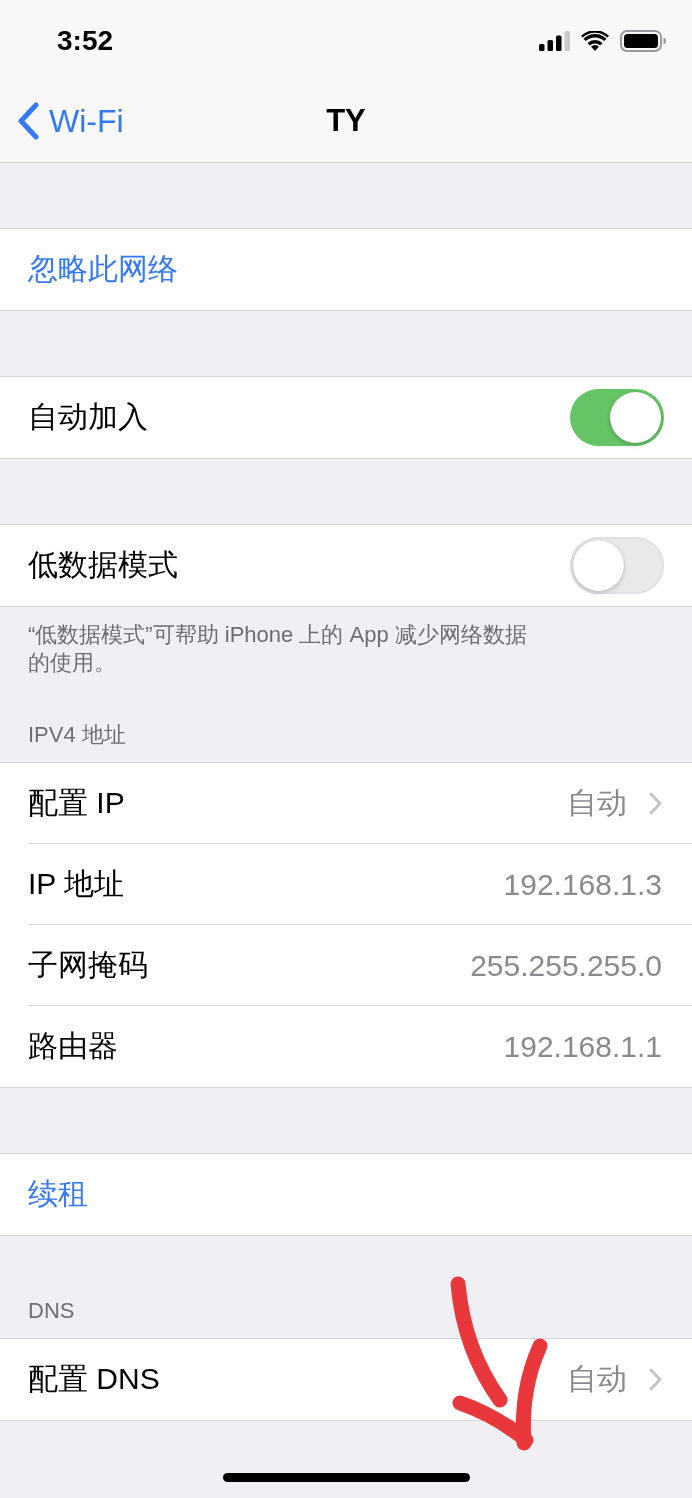  I want to click on wifi-icon, so click(595, 41).